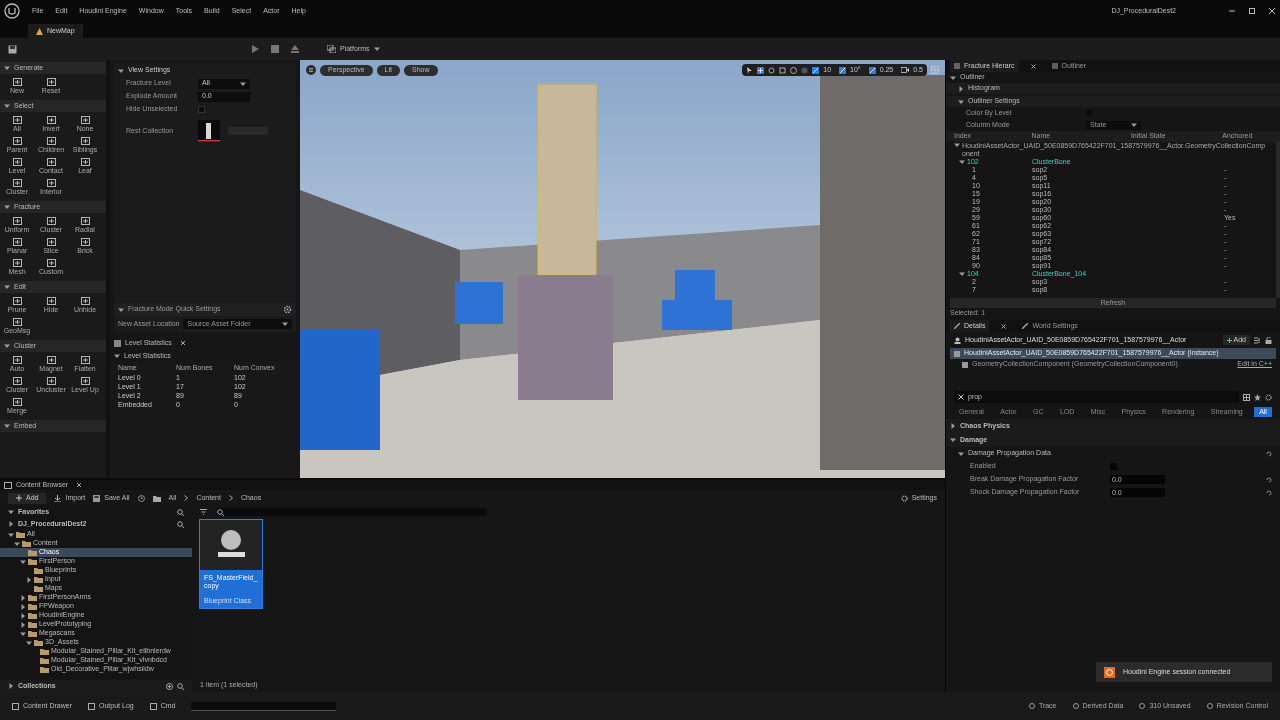  What do you see at coordinates (1246, 397) in the screenshot?
I see `grid-view-icon` at bounding box center [1246, 397].